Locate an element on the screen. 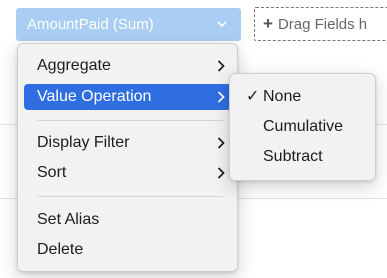 The height and width of the screenshot is (278, 387). menu-item-sort: Sort is located at coordinates (127, 173).